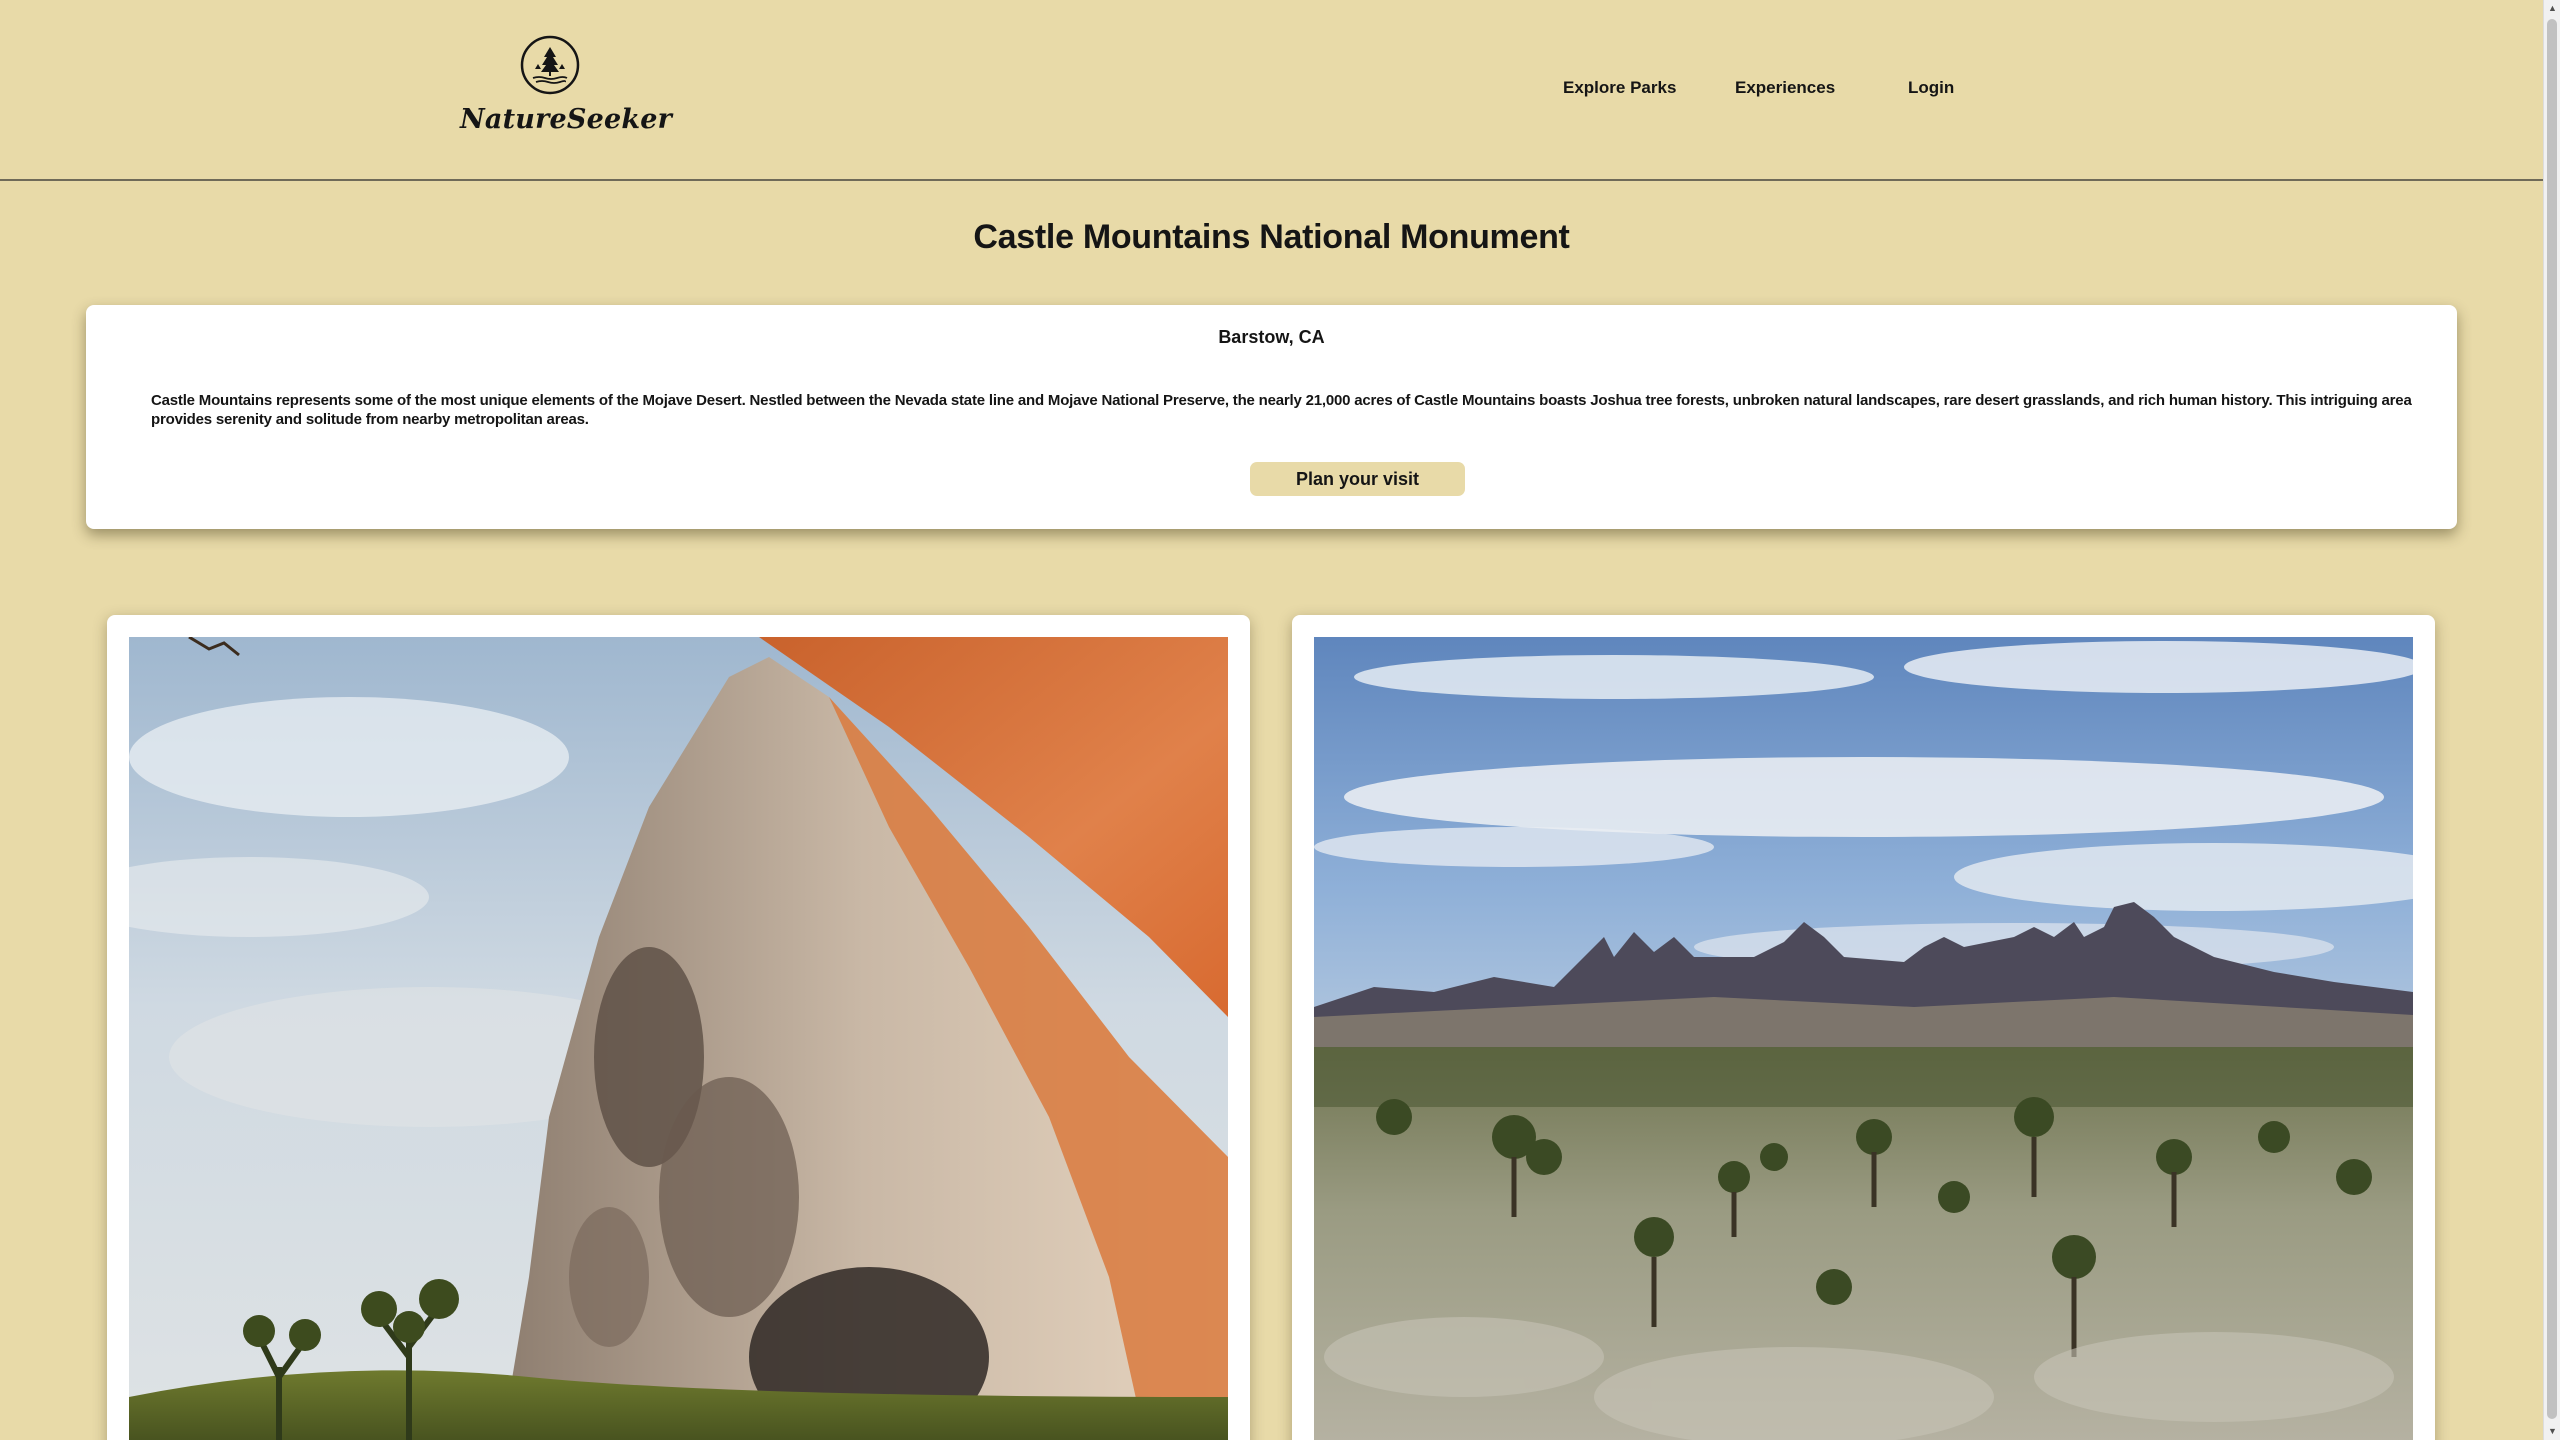 This screenshot has width=2560, height=1440. I want to click on page-title: Castle Mountains National Monument, so click(1271, 237).